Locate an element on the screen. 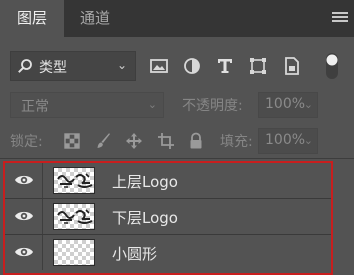 Image resolution: width=354 pixels, height=275 pixels. opacity-label: 不透明度: is located at coordinates (212, 106).